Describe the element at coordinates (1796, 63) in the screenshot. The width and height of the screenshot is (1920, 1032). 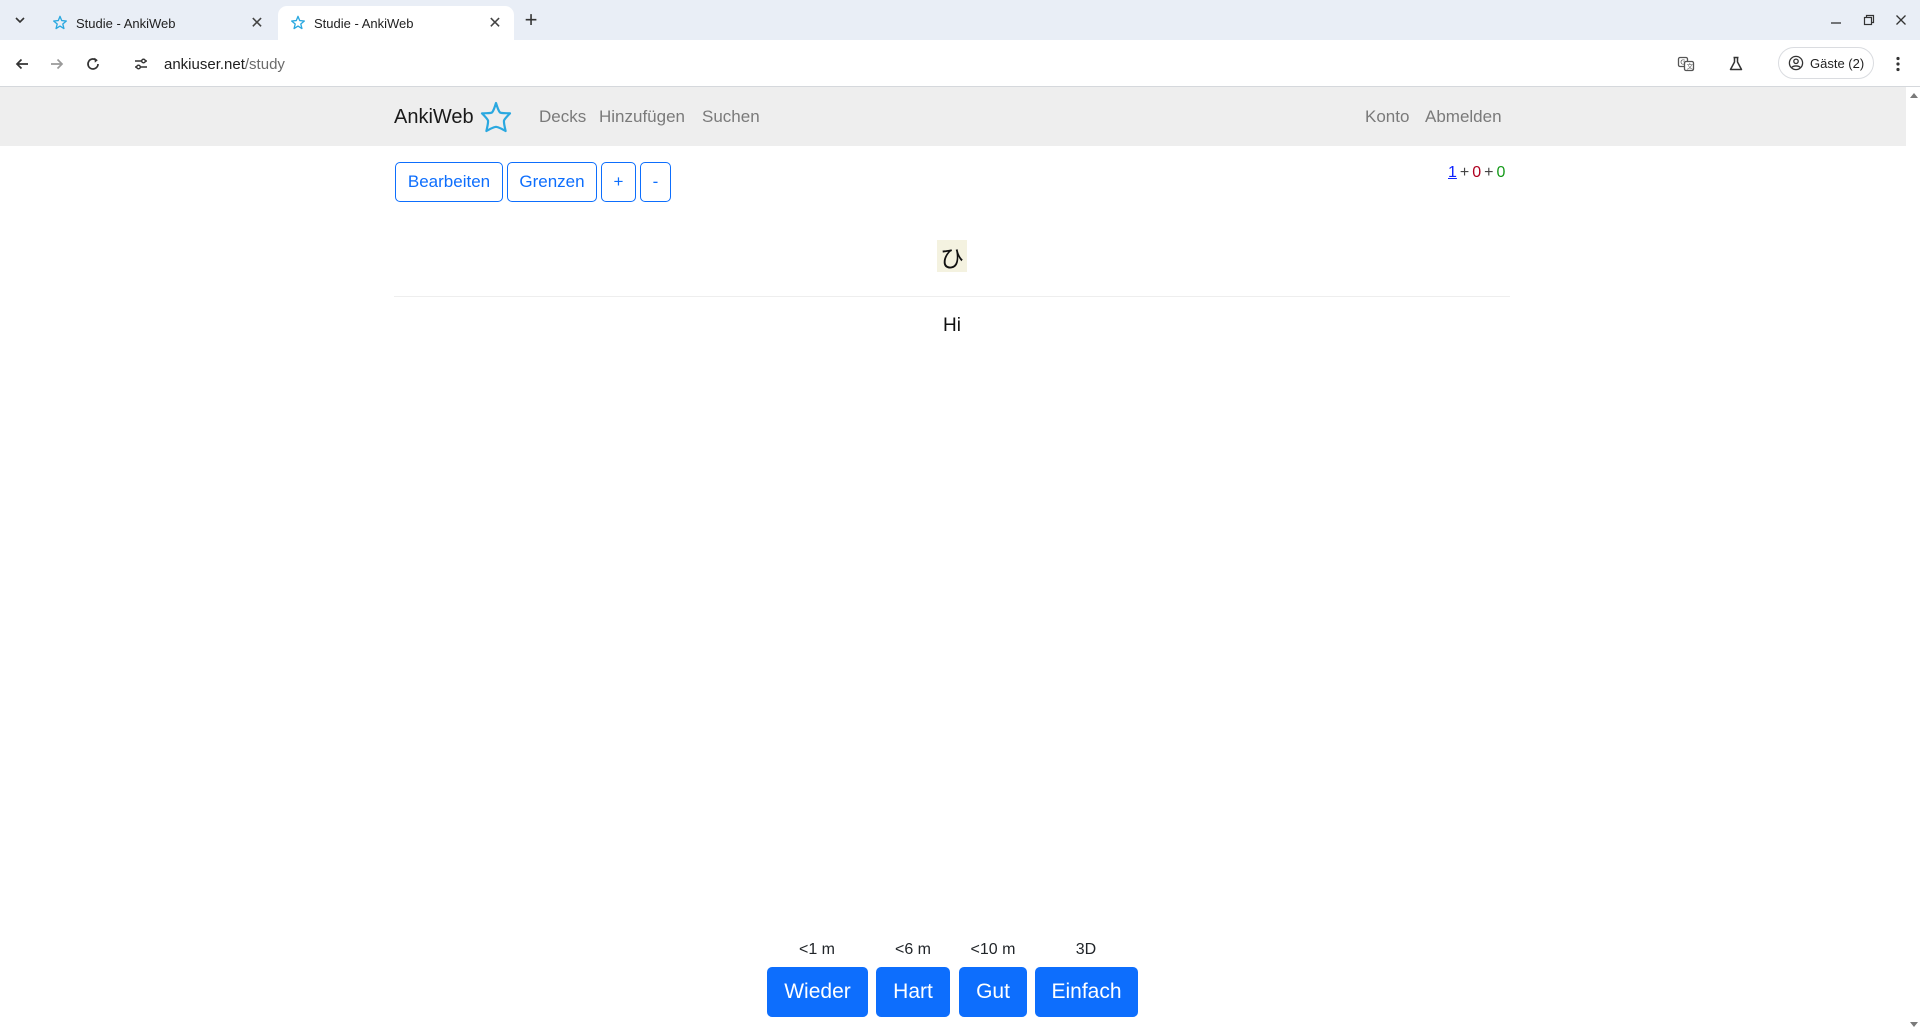
I see `profile-icon` at that location.